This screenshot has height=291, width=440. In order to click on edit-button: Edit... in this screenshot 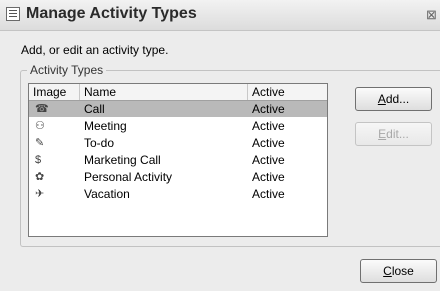, I will do `click(393, 134)`.